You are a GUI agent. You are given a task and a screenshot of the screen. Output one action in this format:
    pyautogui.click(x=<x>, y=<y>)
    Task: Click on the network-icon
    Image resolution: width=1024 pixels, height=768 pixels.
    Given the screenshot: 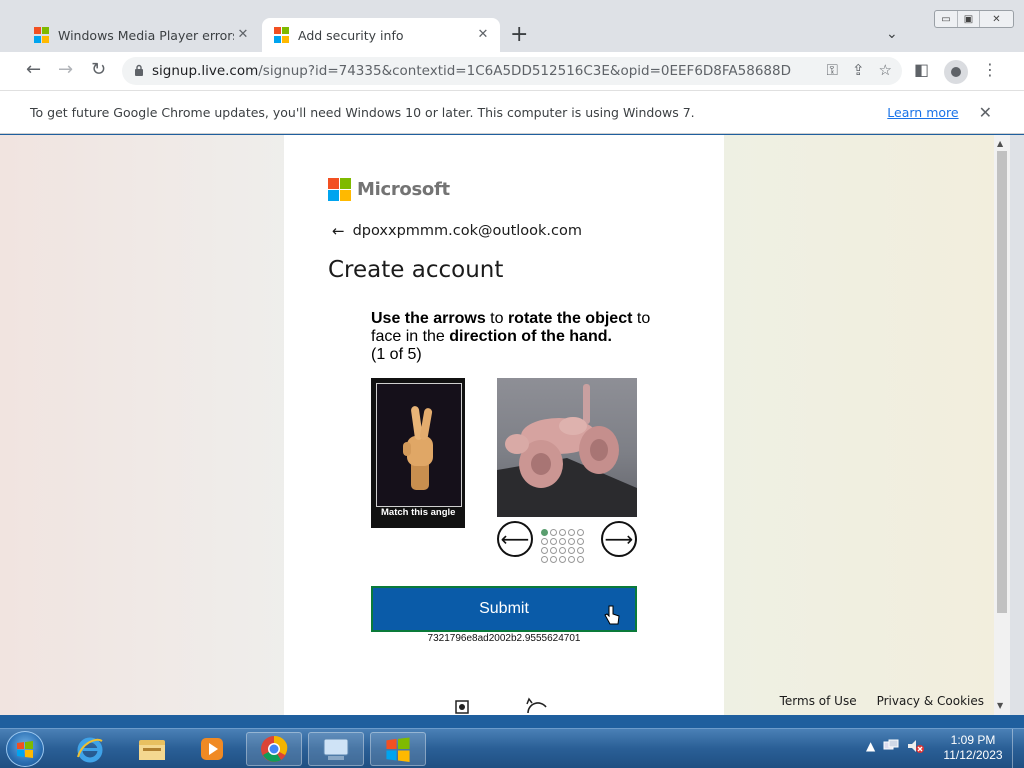 What is the action you would take?
    pyautogui.click(x=891, y=746)
    